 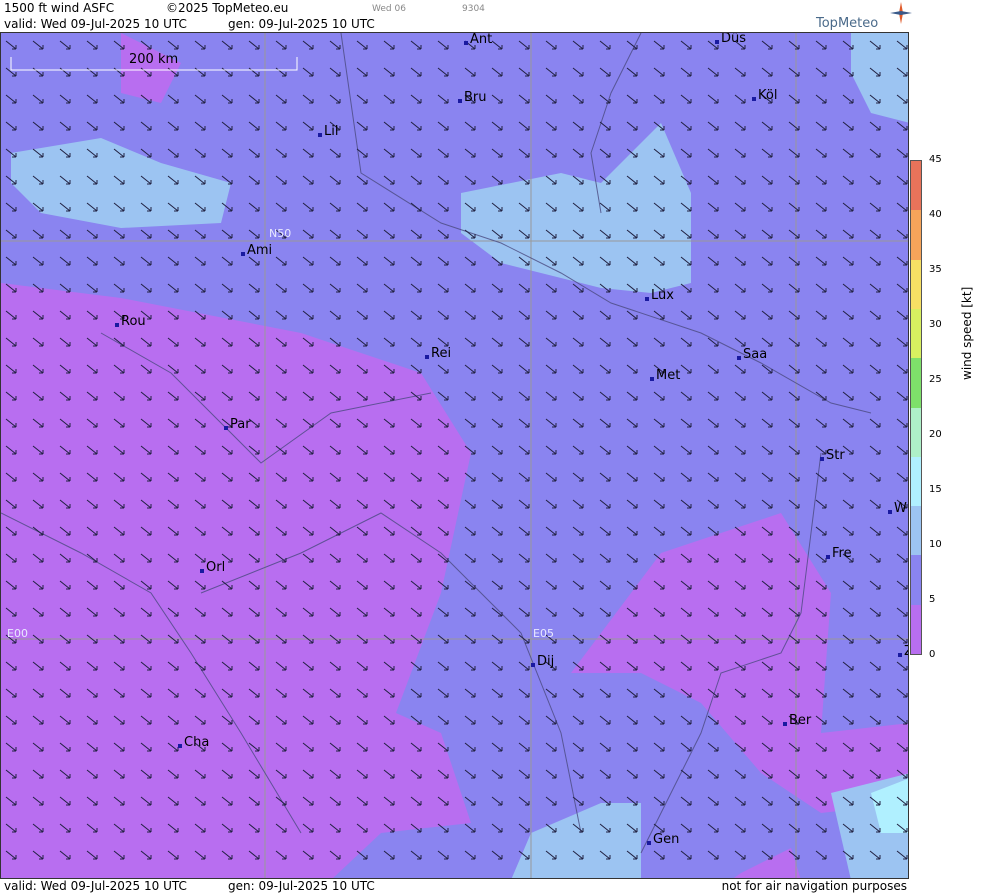 What do you see at coordinates (764, 95) in the screenshot?
I see `city-marker: Köl` at bounding box center [764, 95].